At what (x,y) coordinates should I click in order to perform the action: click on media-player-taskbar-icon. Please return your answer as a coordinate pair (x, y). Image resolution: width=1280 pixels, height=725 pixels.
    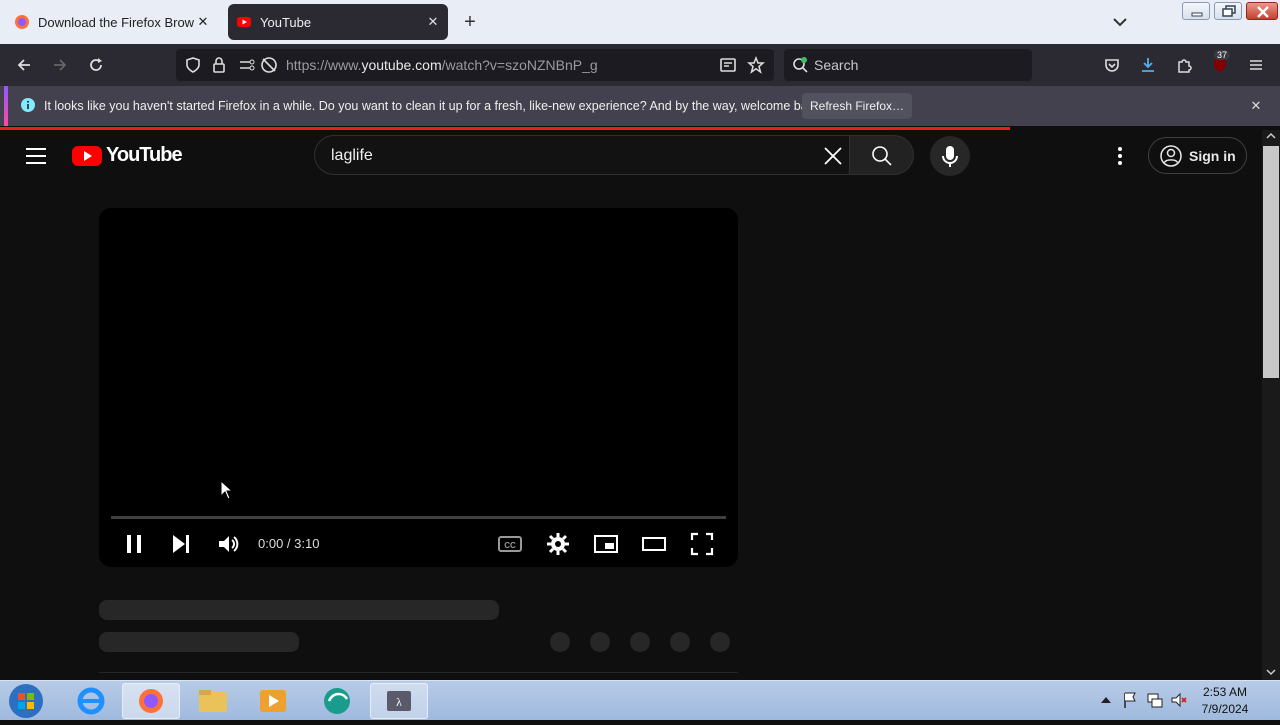
    Looking at the image, I should click on (273, 701).